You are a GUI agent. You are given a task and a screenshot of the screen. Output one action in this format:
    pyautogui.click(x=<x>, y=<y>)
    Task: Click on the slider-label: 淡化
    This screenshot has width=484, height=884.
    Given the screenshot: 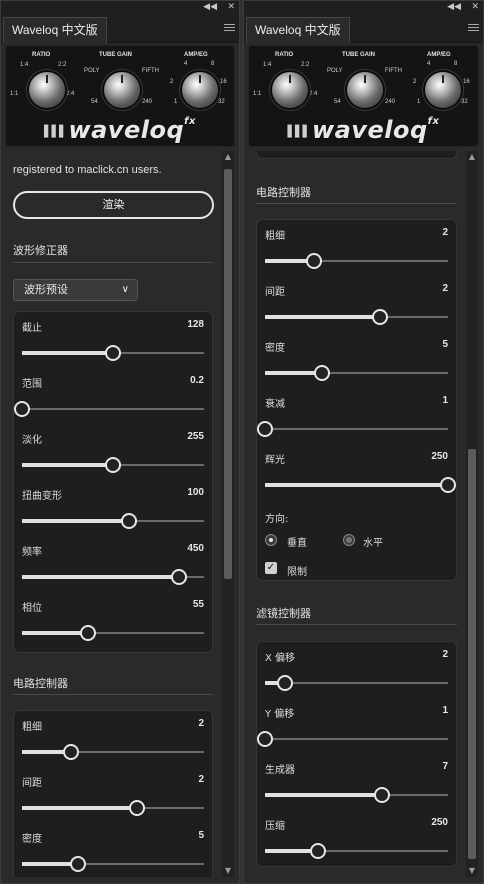 What is the action you would take?
    pyautogui.click(x=32, y=440)
    